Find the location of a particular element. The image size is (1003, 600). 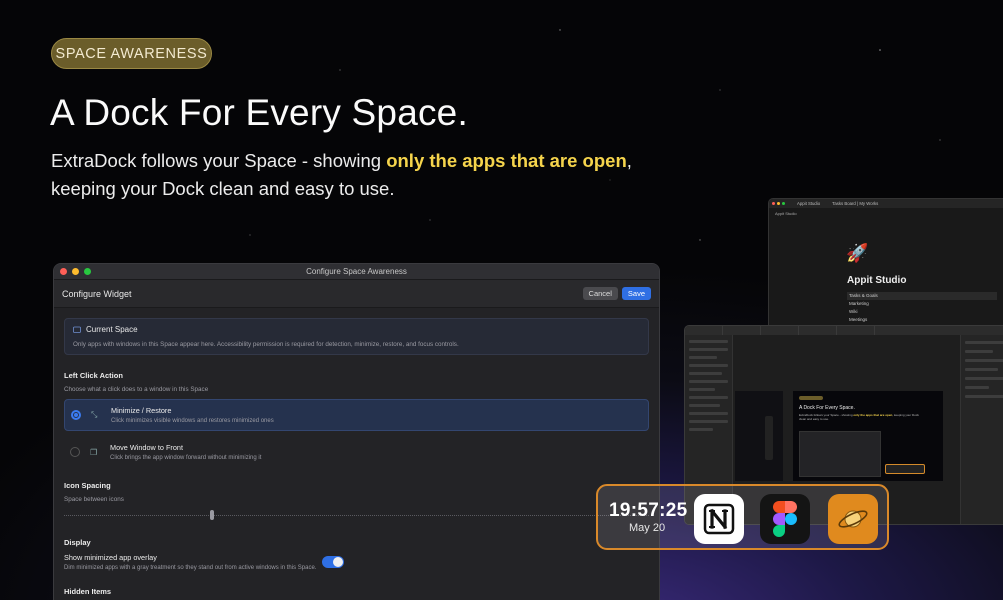

window-title: Configure Space Awareness is located at coordinates (356, 271).